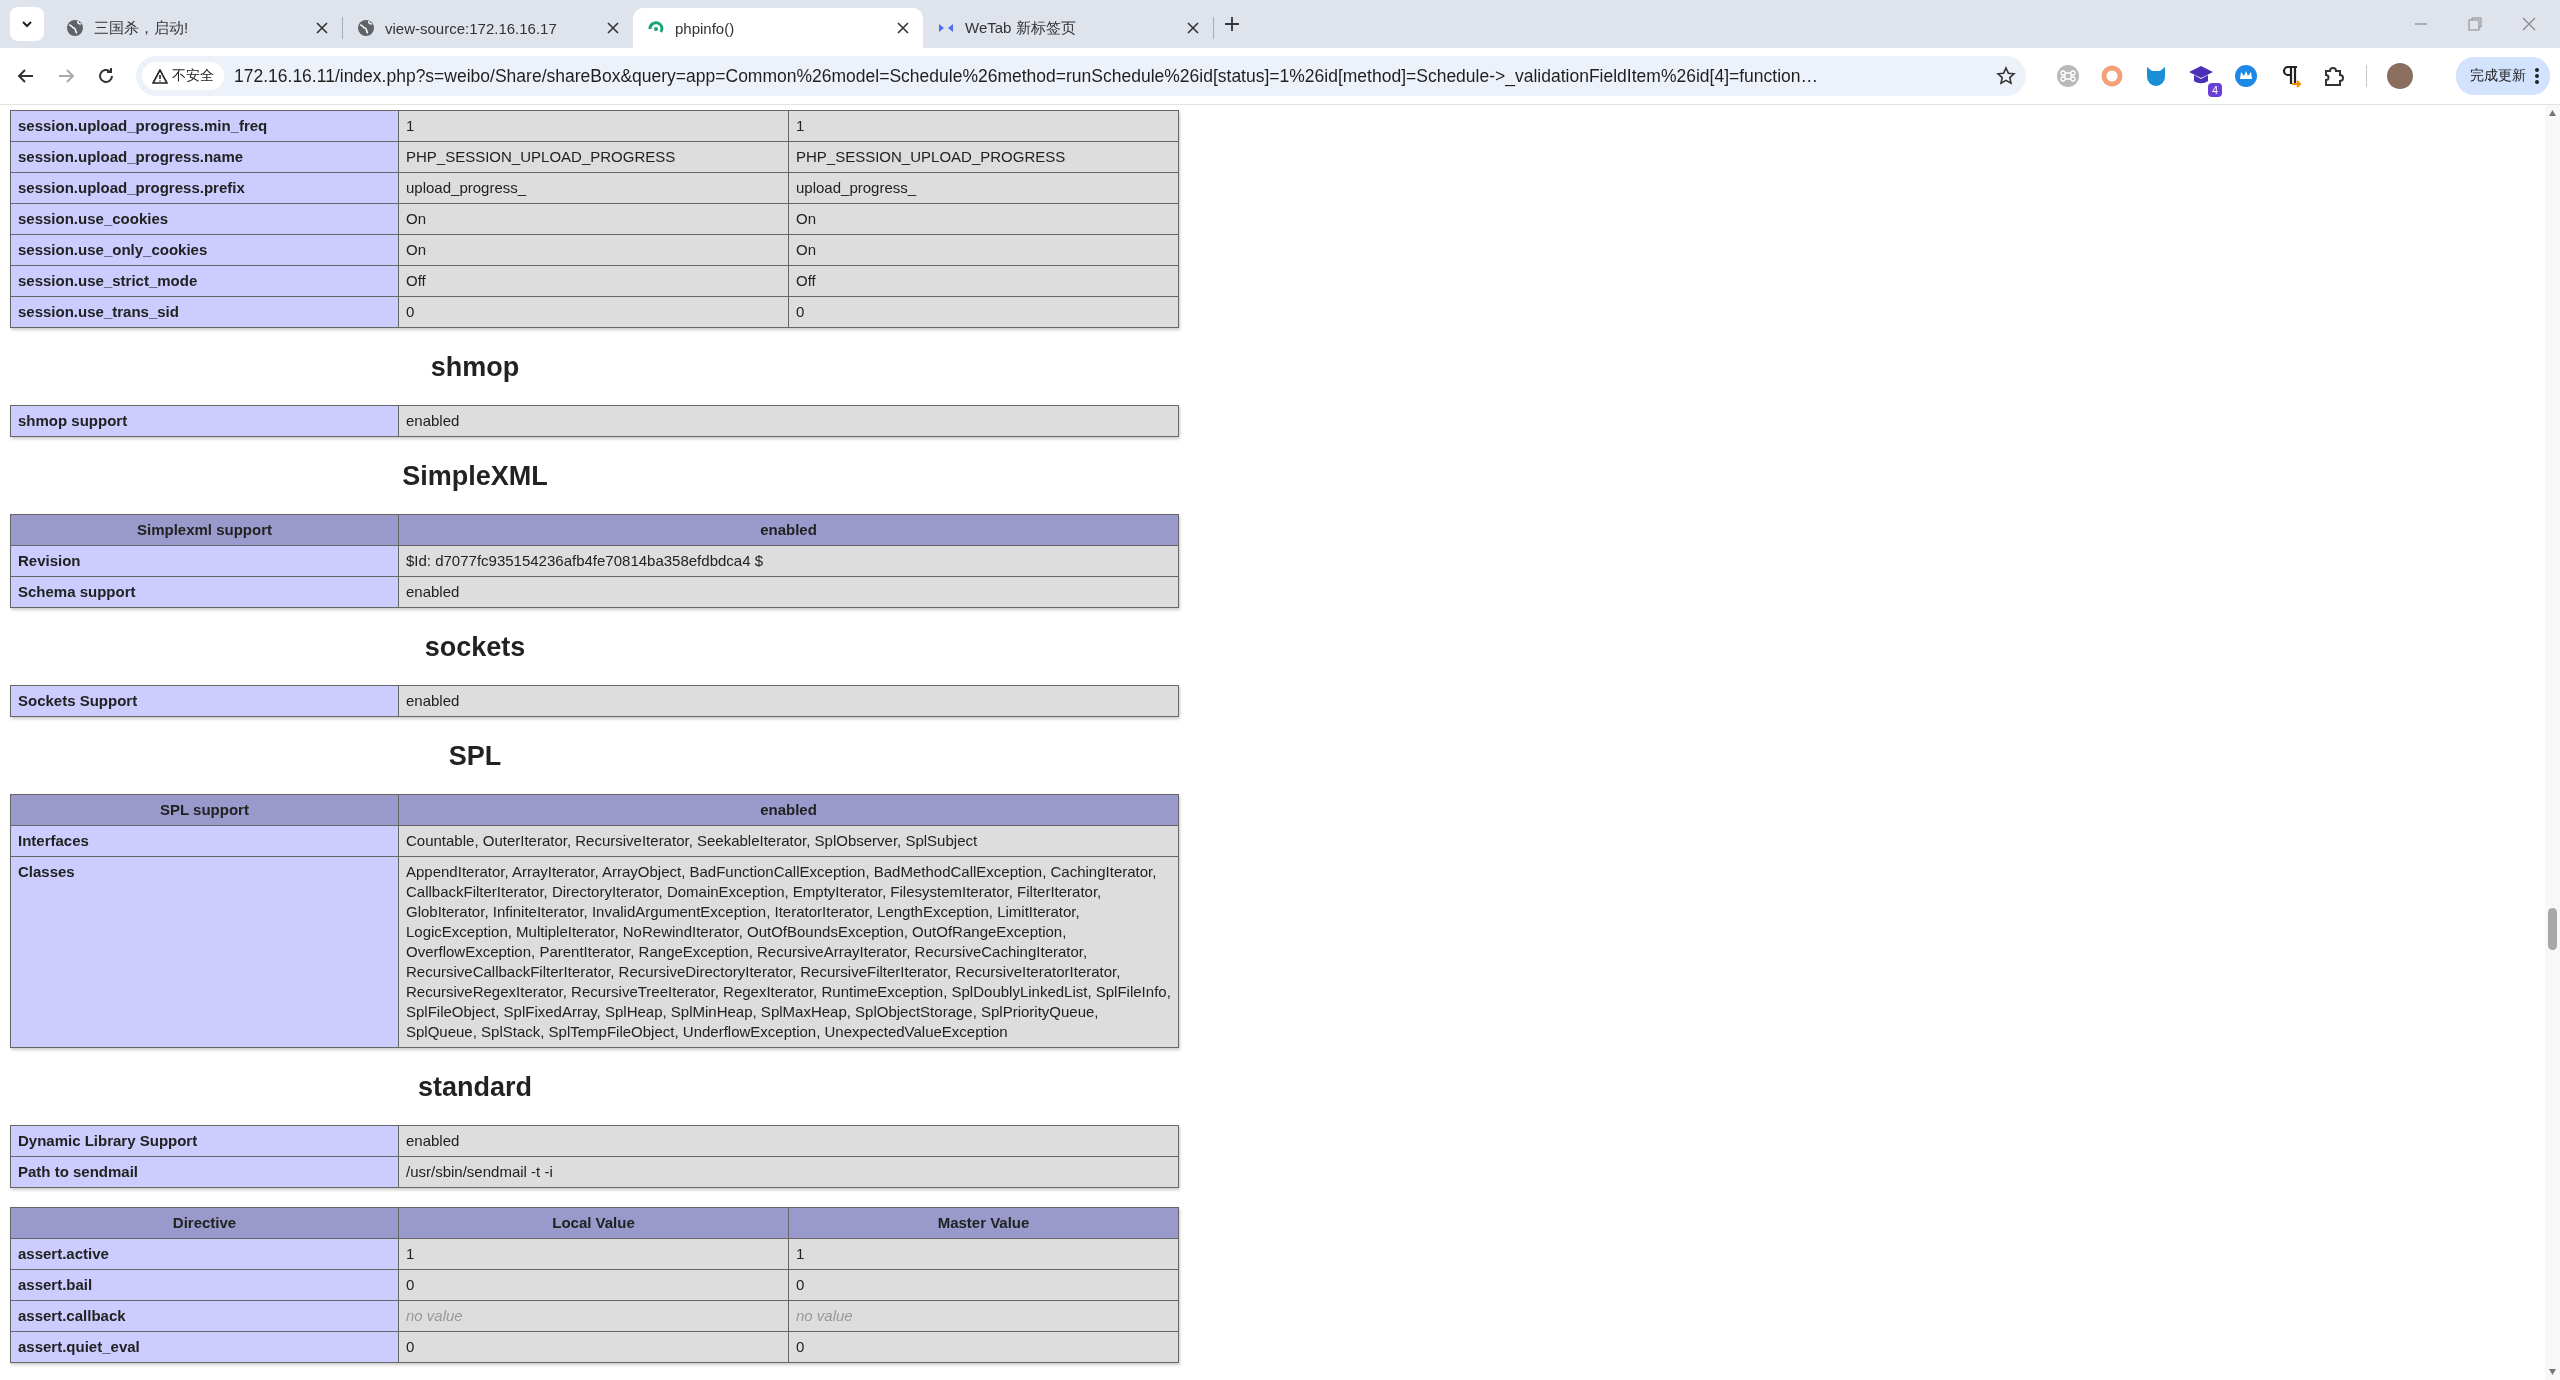 The height and width of the screenshot is (1380, 2560). Describe the element at coordinates (475, 476) in the screenshot. I see `section-heading: SimpleXML` at that location.